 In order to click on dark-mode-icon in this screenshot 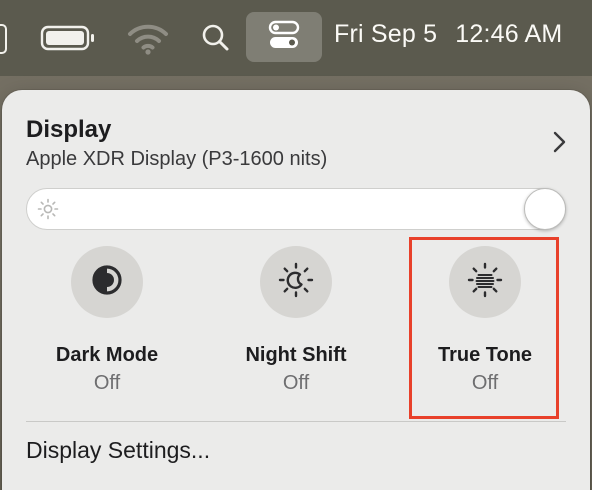, I will do `click(107, 282)`.